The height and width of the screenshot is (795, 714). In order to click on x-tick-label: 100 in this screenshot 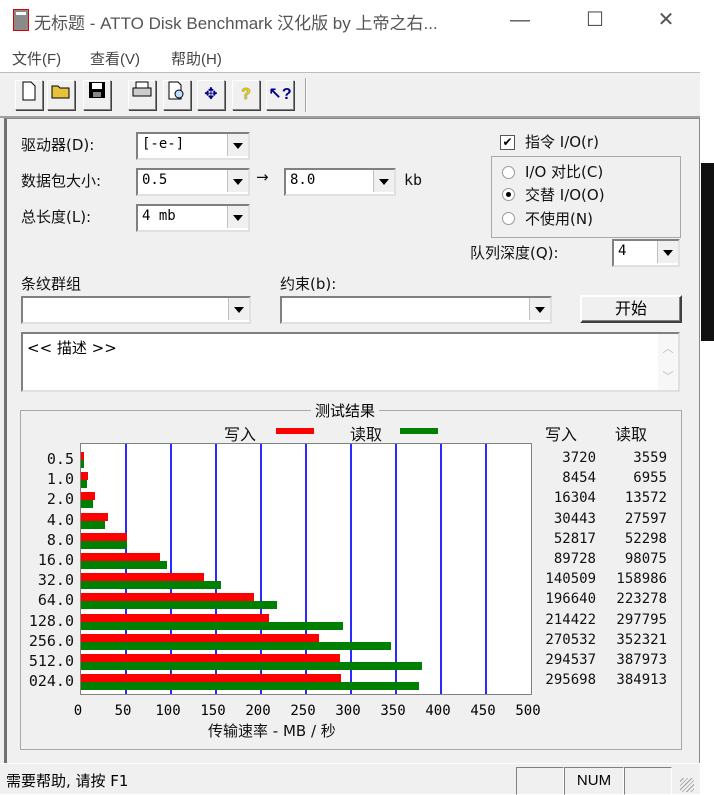, I will do `click(168, 711)`.